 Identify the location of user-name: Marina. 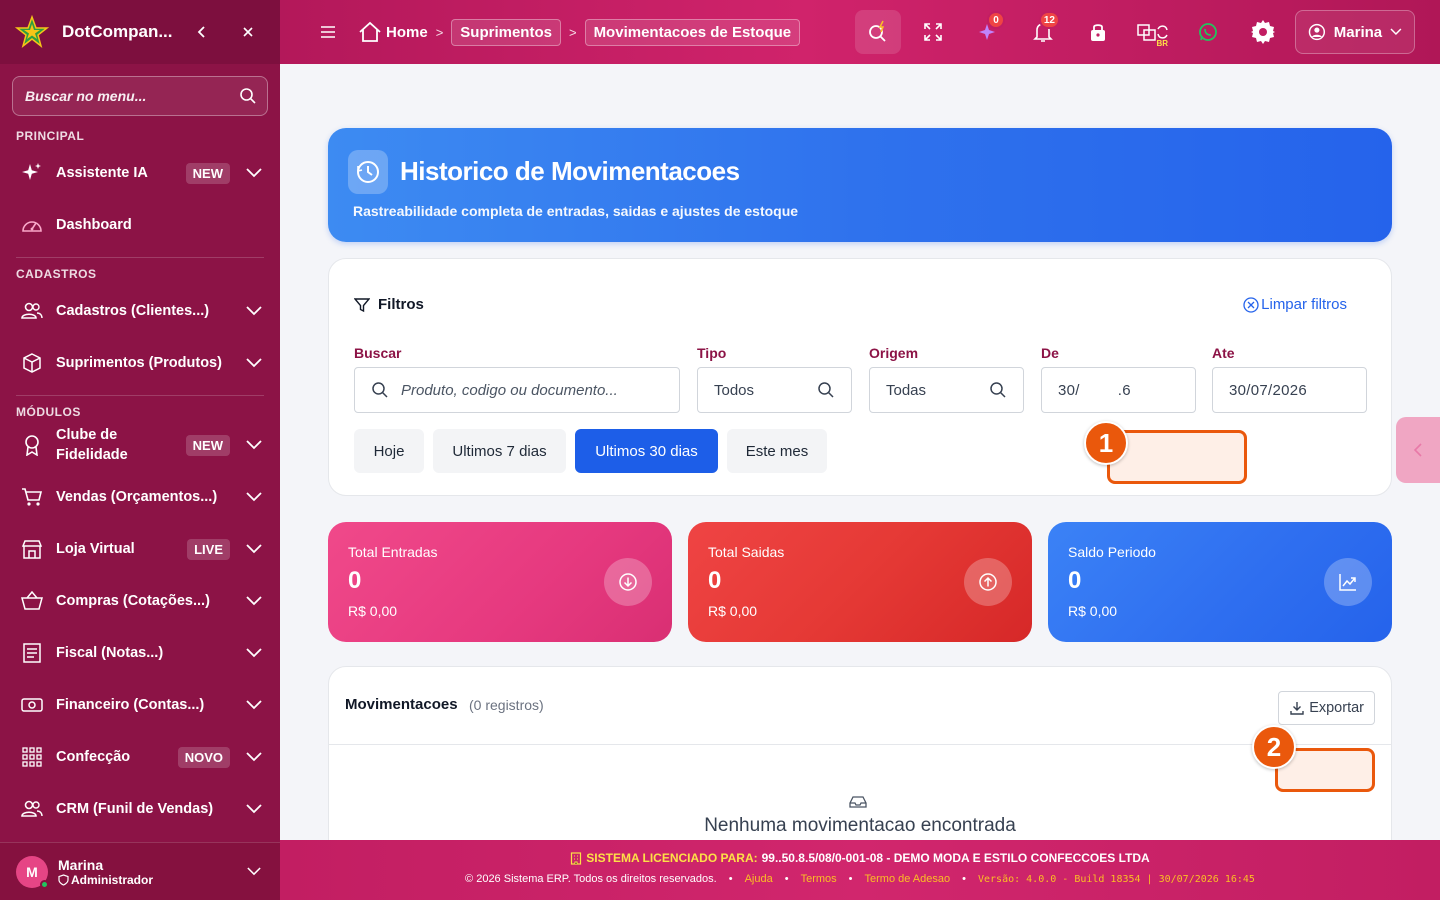
(81, 864).